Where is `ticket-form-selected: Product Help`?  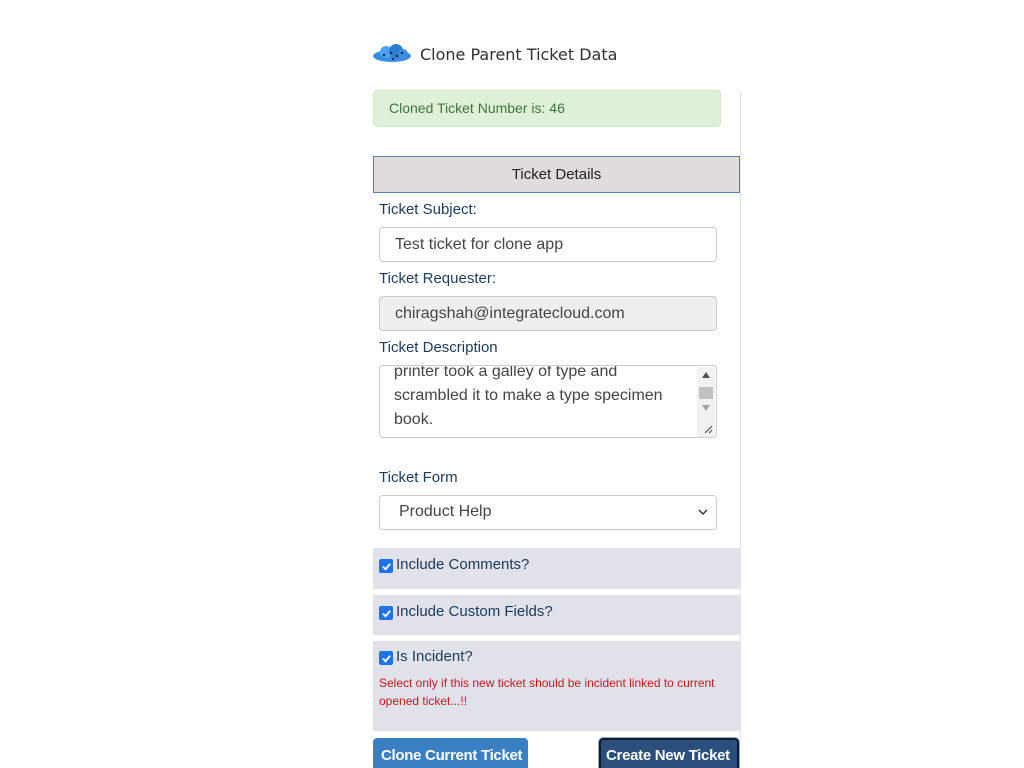 ticket-form-selected: Product Help is located at coordinates (445, 511).